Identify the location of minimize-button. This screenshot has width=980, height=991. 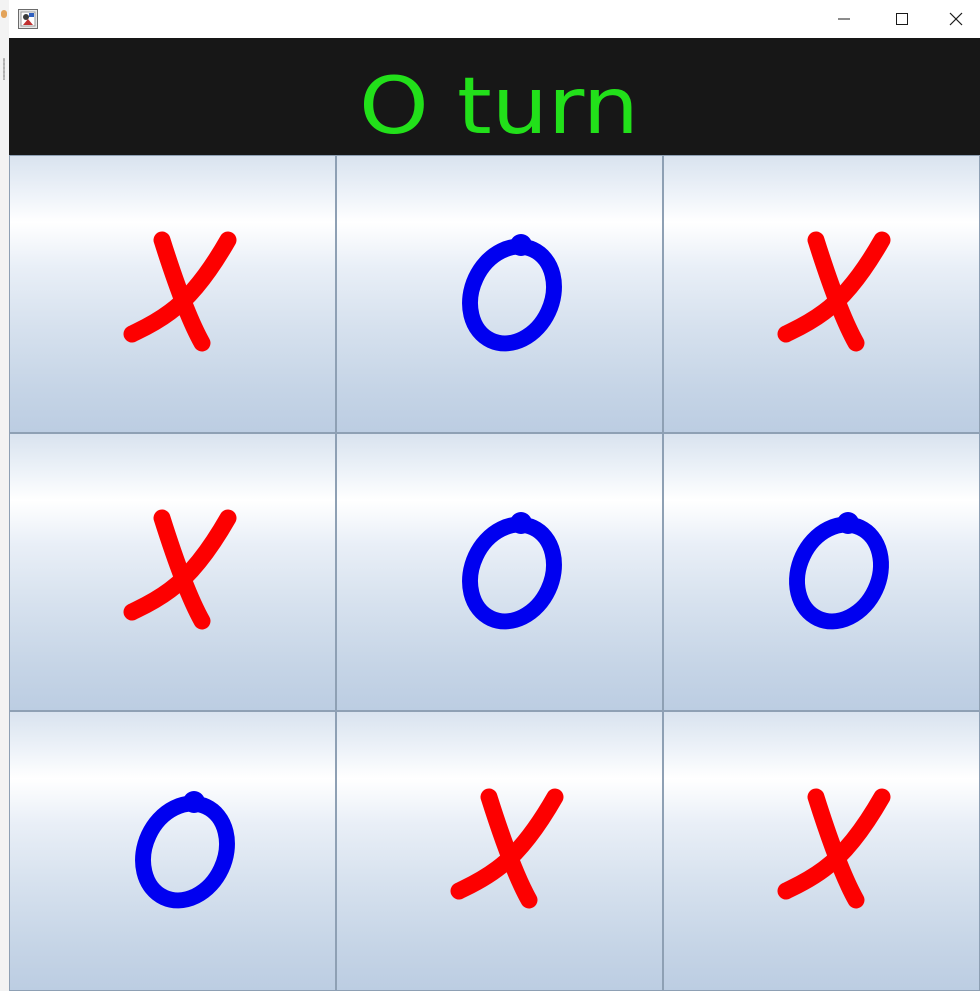
(844, 19).